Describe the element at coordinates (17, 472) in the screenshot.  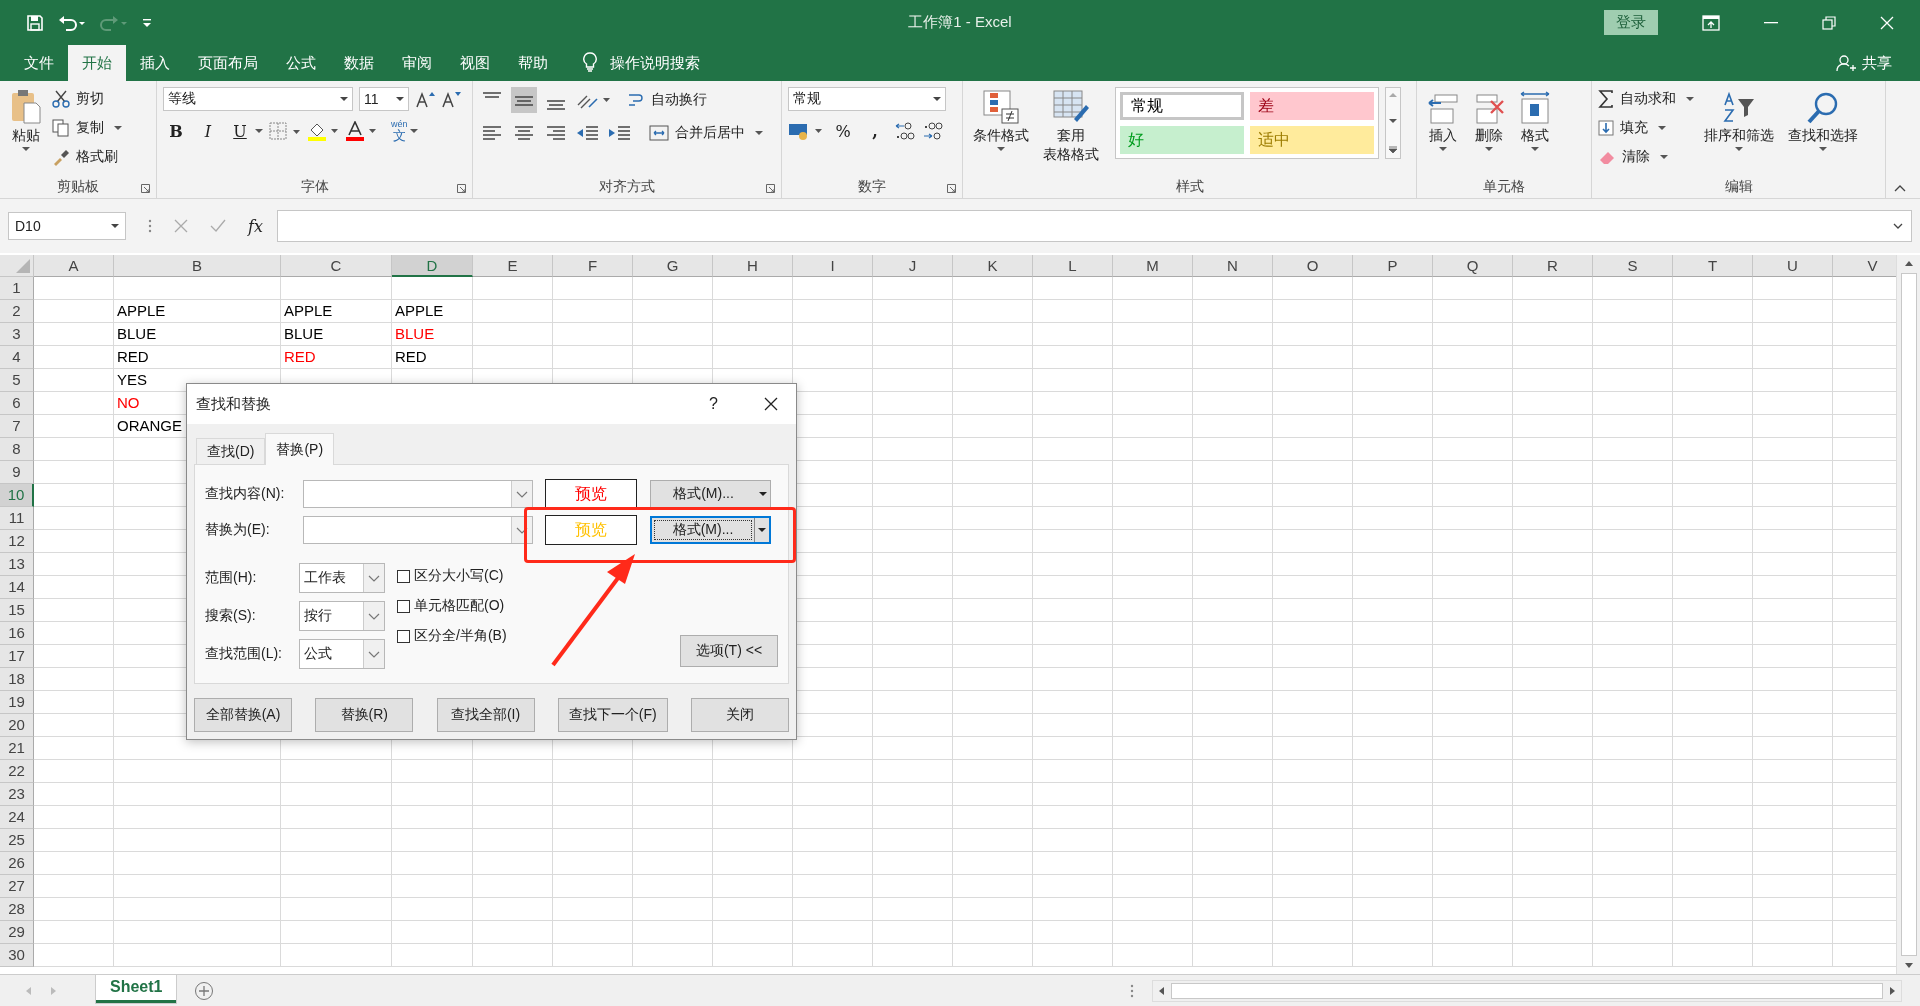
I see `row-header: 9` at that location.